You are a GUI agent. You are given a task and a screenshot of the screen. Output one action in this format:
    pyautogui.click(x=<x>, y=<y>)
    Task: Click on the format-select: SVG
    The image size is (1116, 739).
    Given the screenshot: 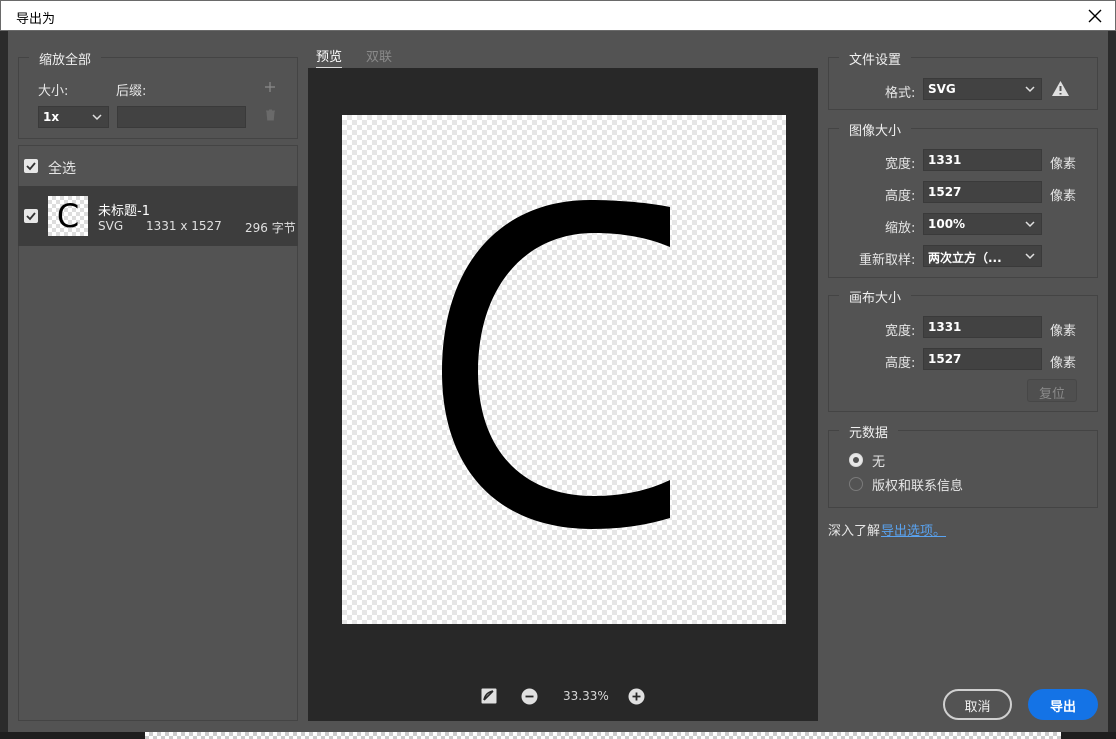 What is the action you would take?
    pyautogui.click(x=982, y=89)
    